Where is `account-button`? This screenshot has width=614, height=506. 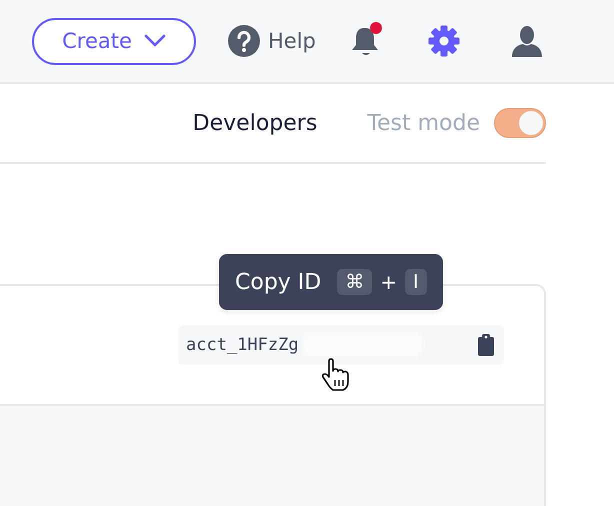
account-button is located at coordinates (526, 41).